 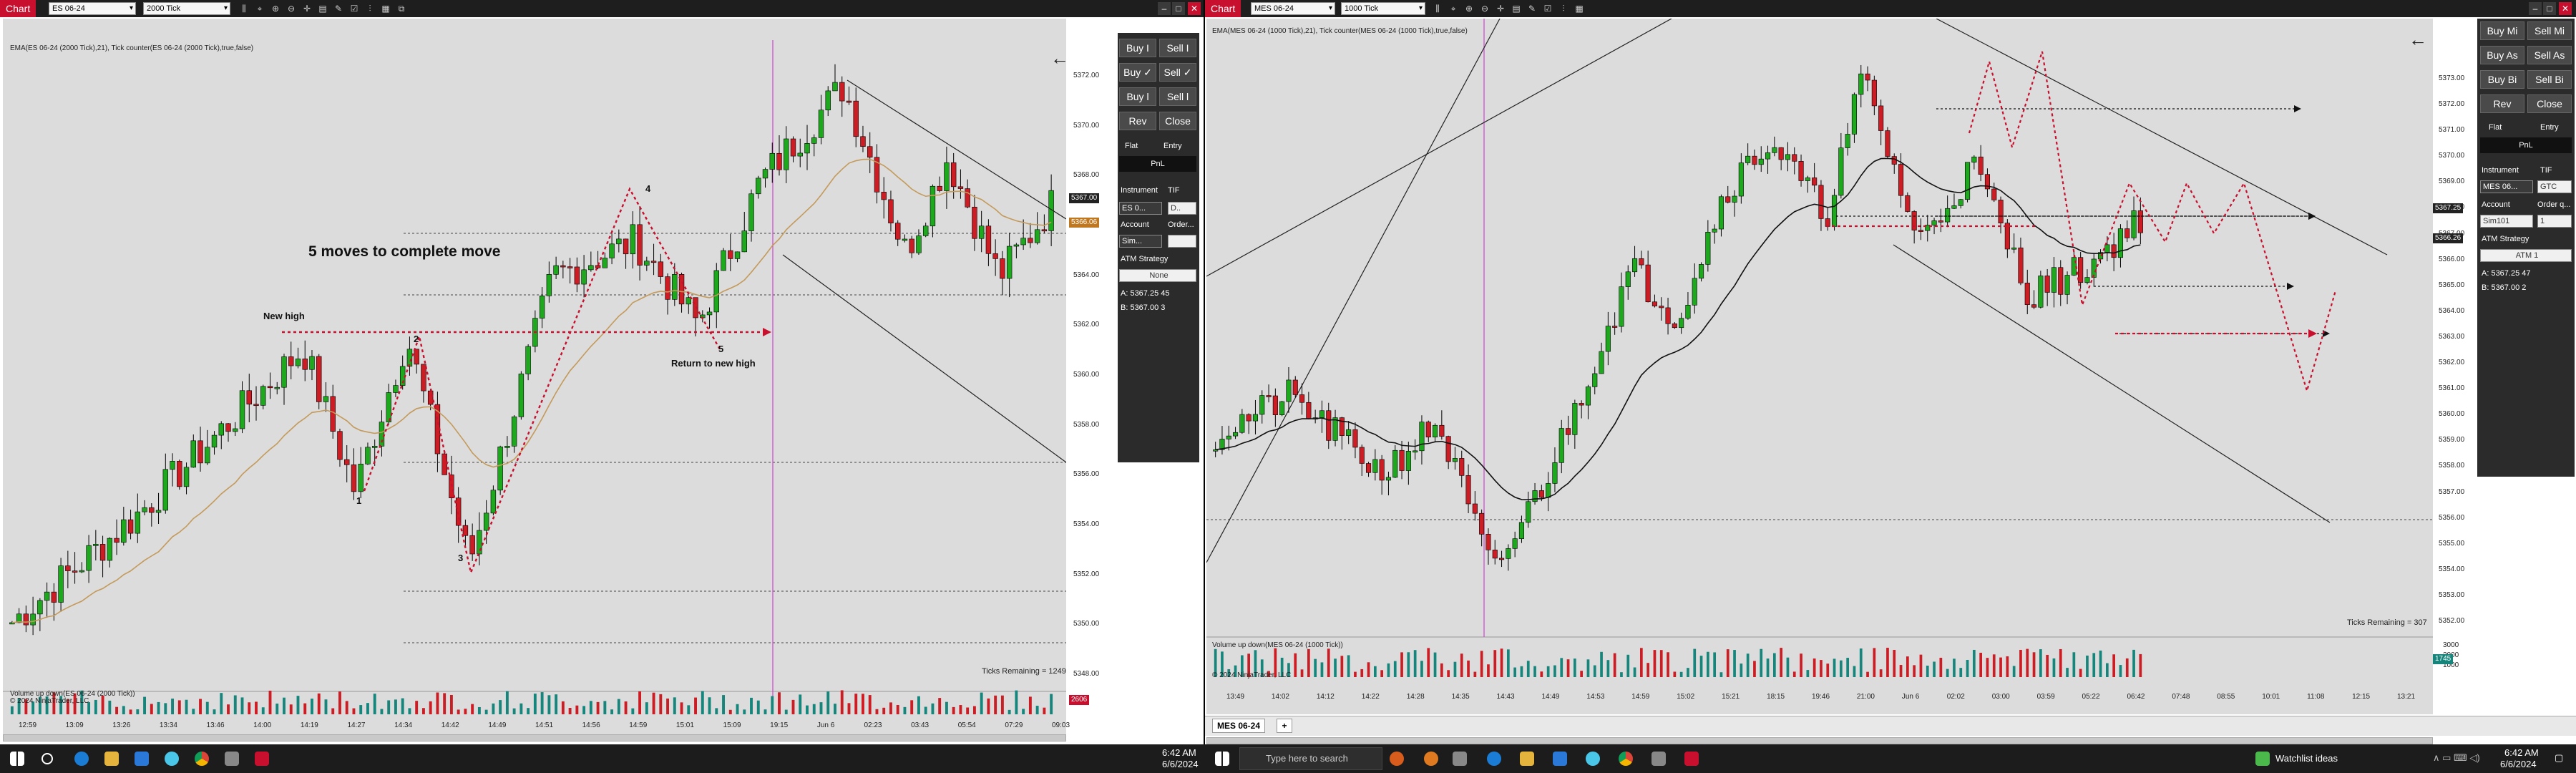 What do you see at coordinates (1579, 9) in the screenshot?
I see `r-data-box-icon: ▦` at bounding box center [1579, 9].